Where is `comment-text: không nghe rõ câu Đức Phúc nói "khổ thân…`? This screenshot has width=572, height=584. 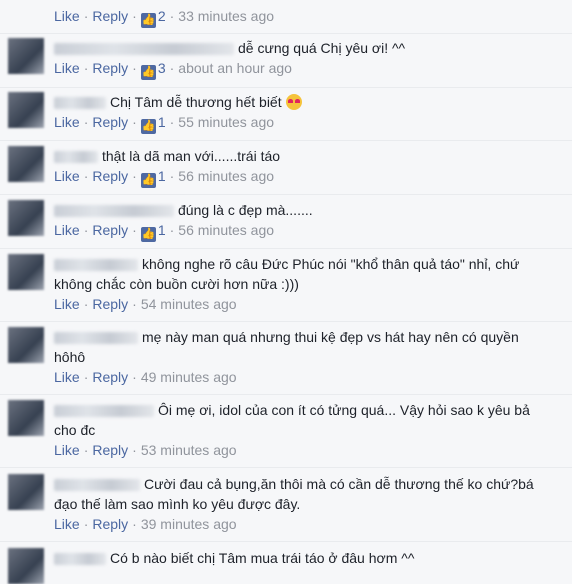
comment-text: không nghe rõ câu Đức Phúc nói "khổ thân… is located at coordinates (331, 264).